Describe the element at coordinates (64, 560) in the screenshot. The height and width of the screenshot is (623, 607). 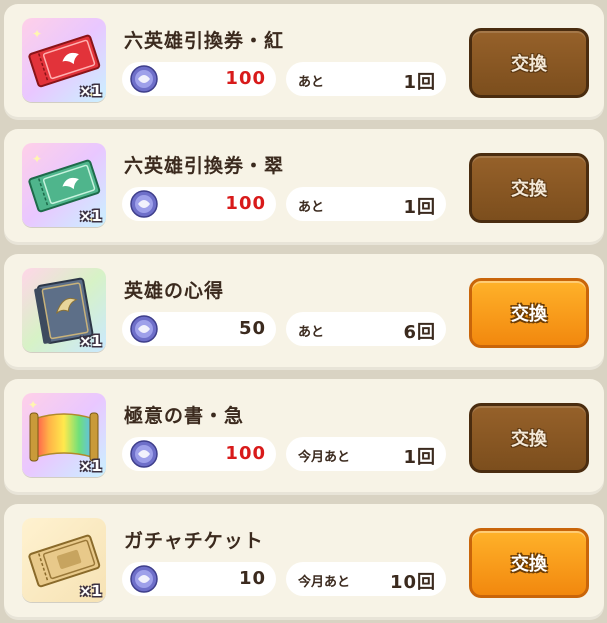
I see `gacha-ticket-icon: ×1` at that location.